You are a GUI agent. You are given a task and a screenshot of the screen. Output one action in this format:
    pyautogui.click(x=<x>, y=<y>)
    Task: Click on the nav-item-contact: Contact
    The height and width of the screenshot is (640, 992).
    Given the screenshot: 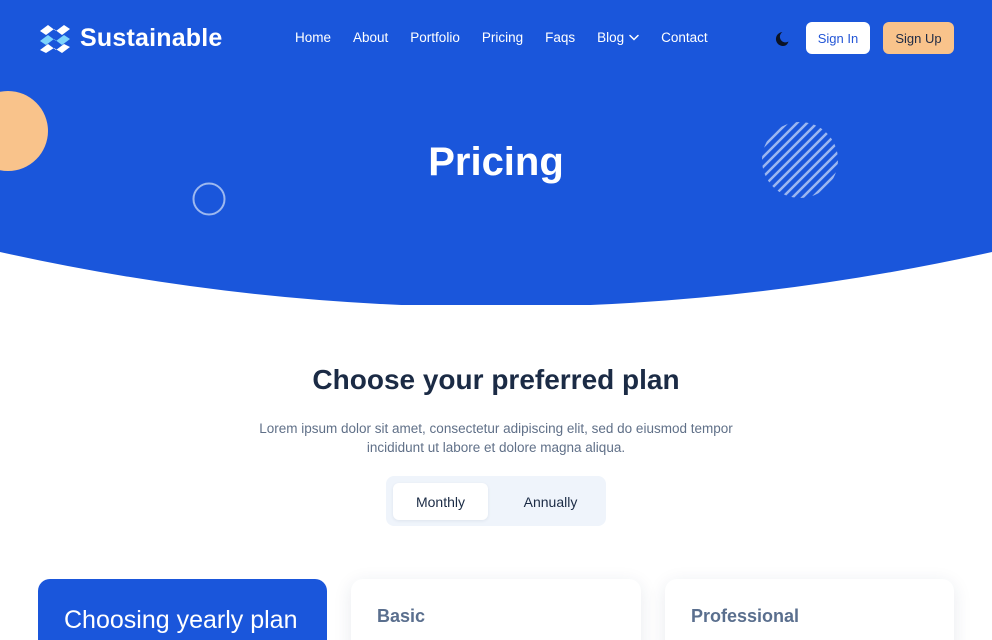 What is the action you would take?
    pyautogui.click(x=684, y=37)
    